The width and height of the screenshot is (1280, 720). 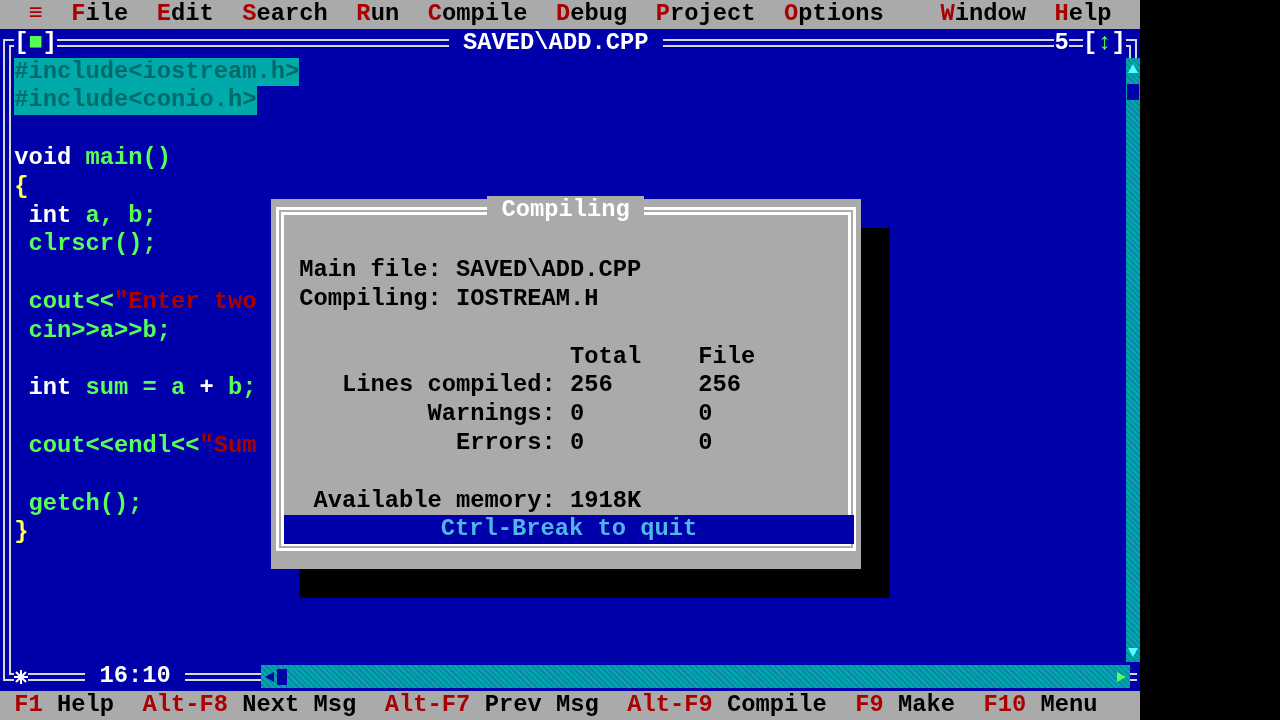 I want to click on shortcut-hint: Alt-F9 Compile, so click(x=727, y=705).